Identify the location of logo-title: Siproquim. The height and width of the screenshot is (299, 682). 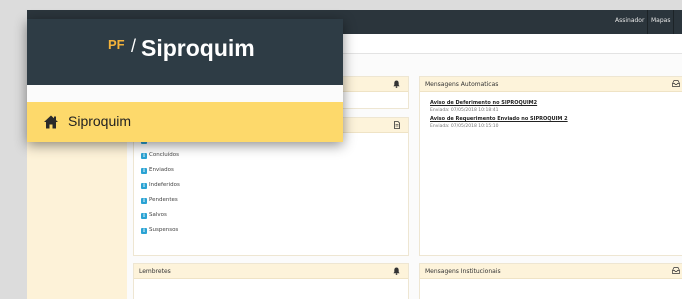
(198, 48).